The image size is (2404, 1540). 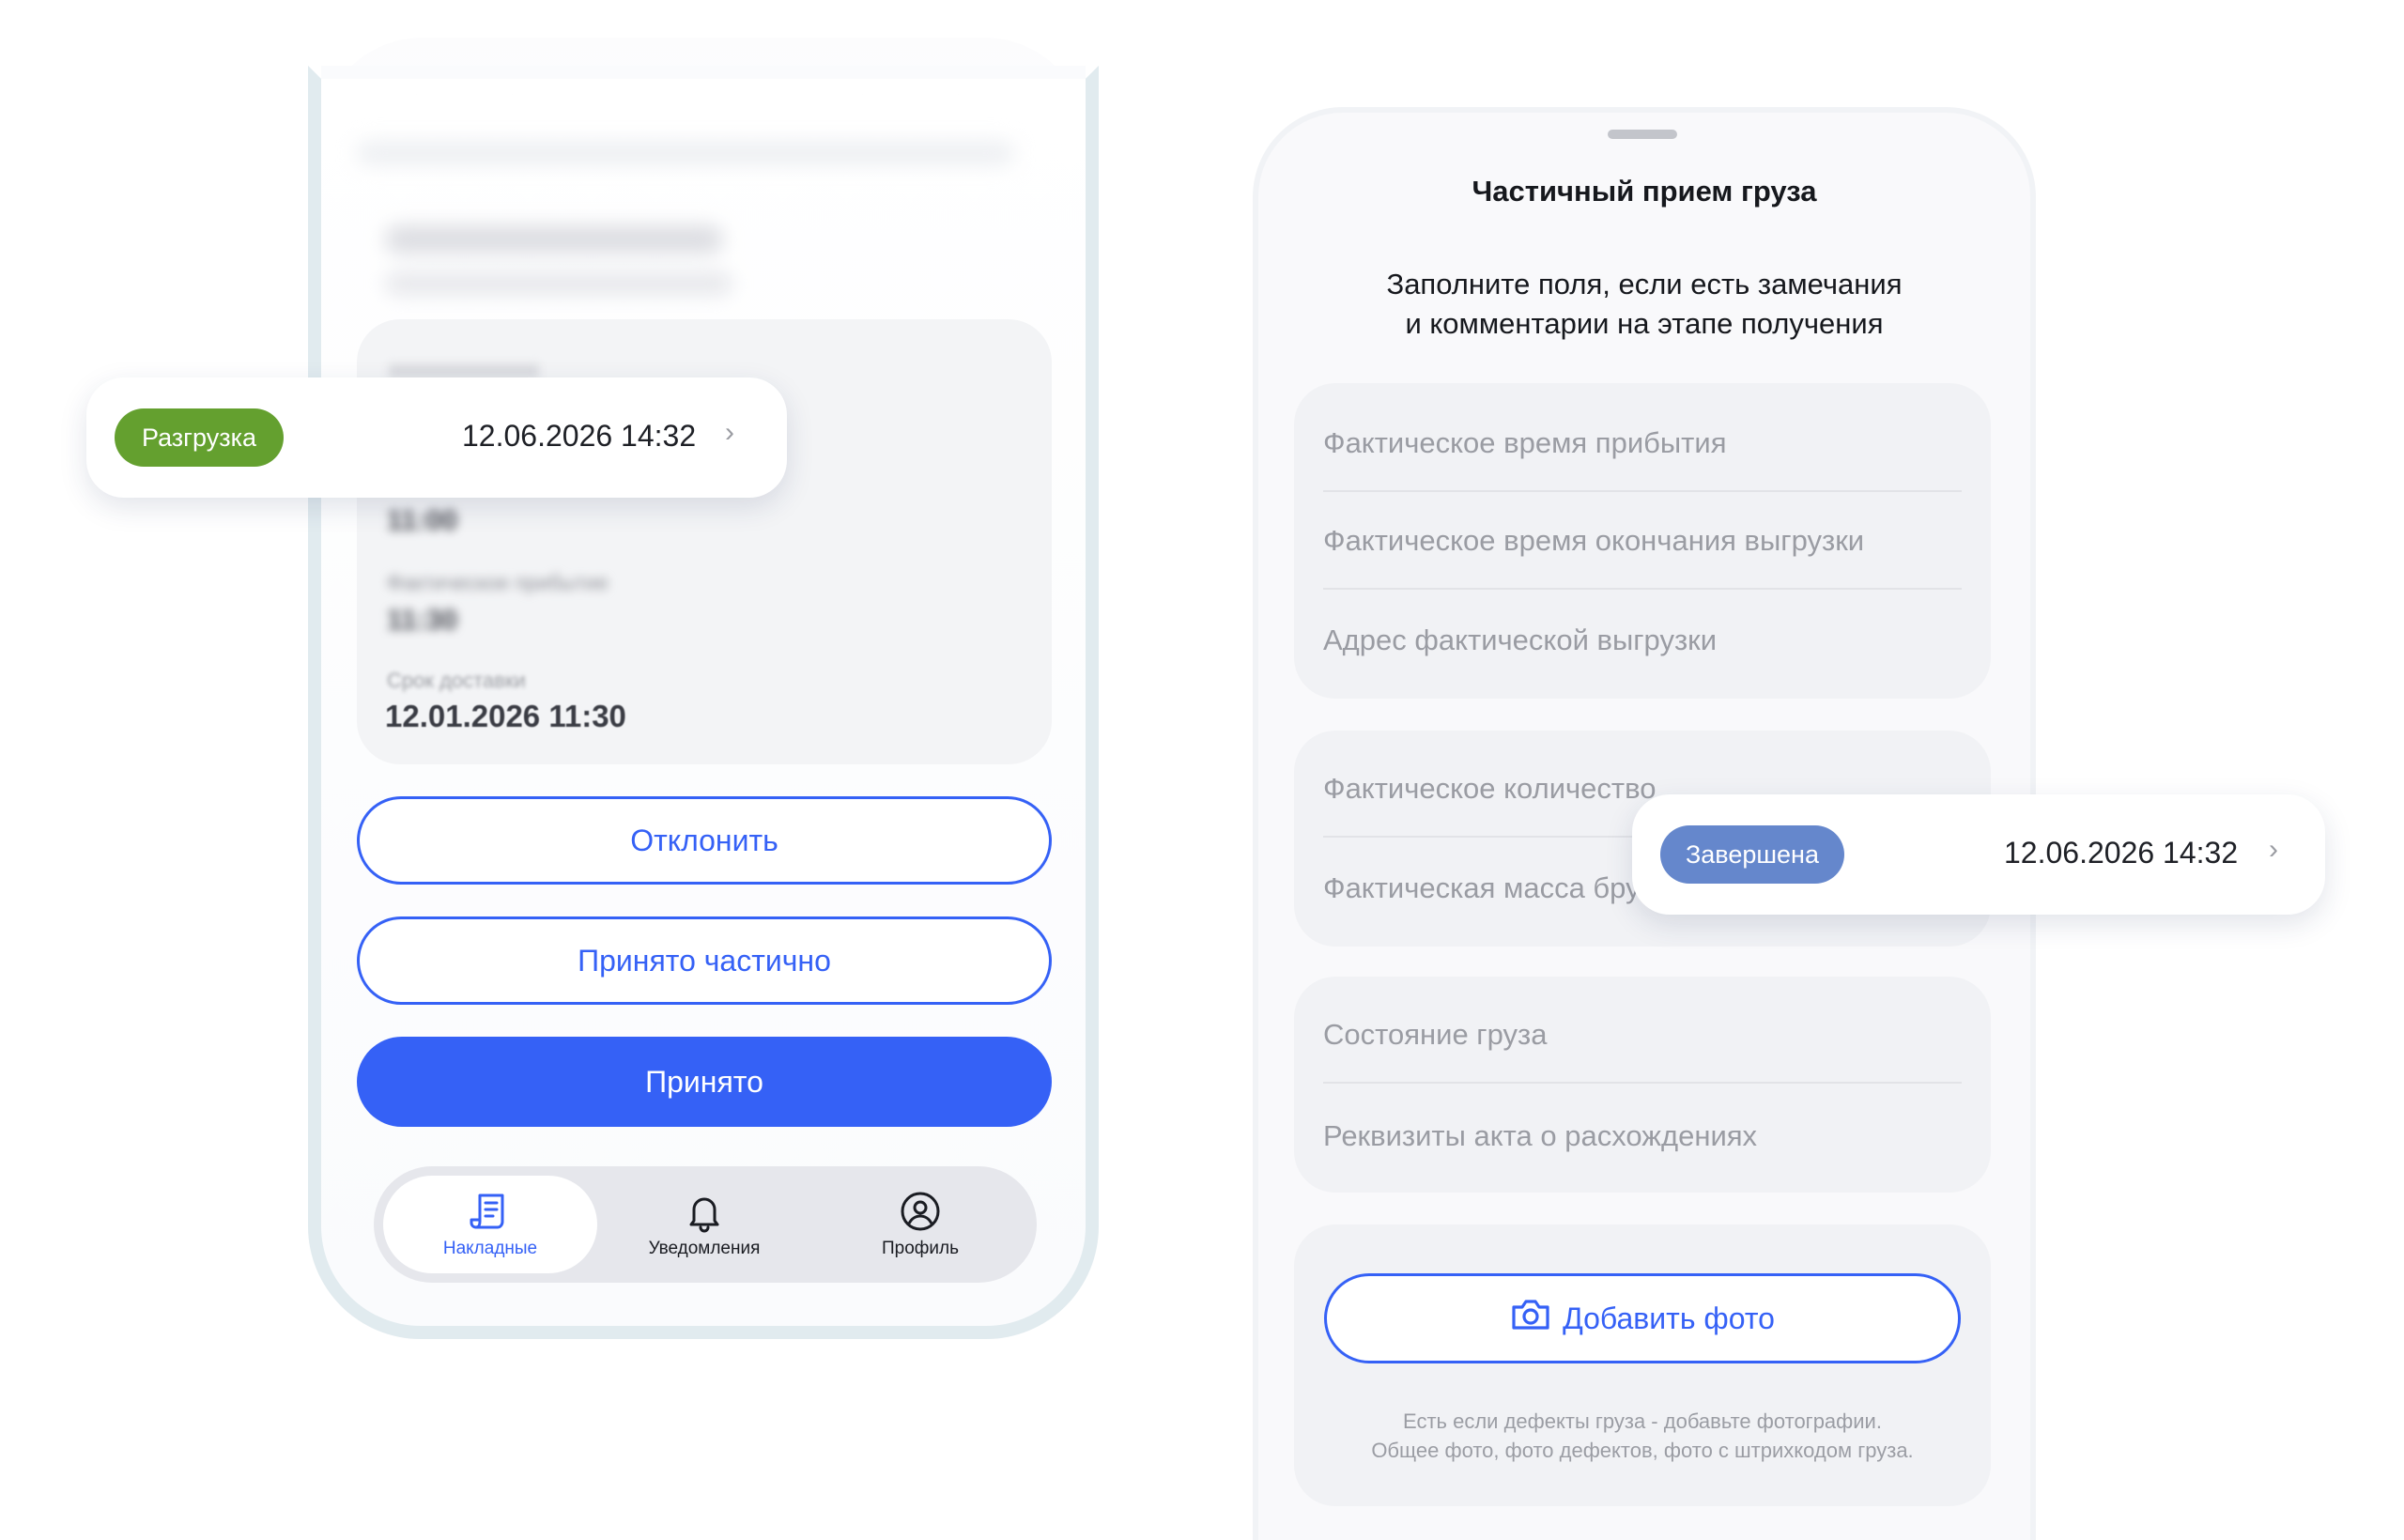 What do you see at coordinates (1593, 541) in the screenshot?
I see `field-unloading-end-time: Фактическое время окончания выгрузки` at bounding box center [1593, 541].